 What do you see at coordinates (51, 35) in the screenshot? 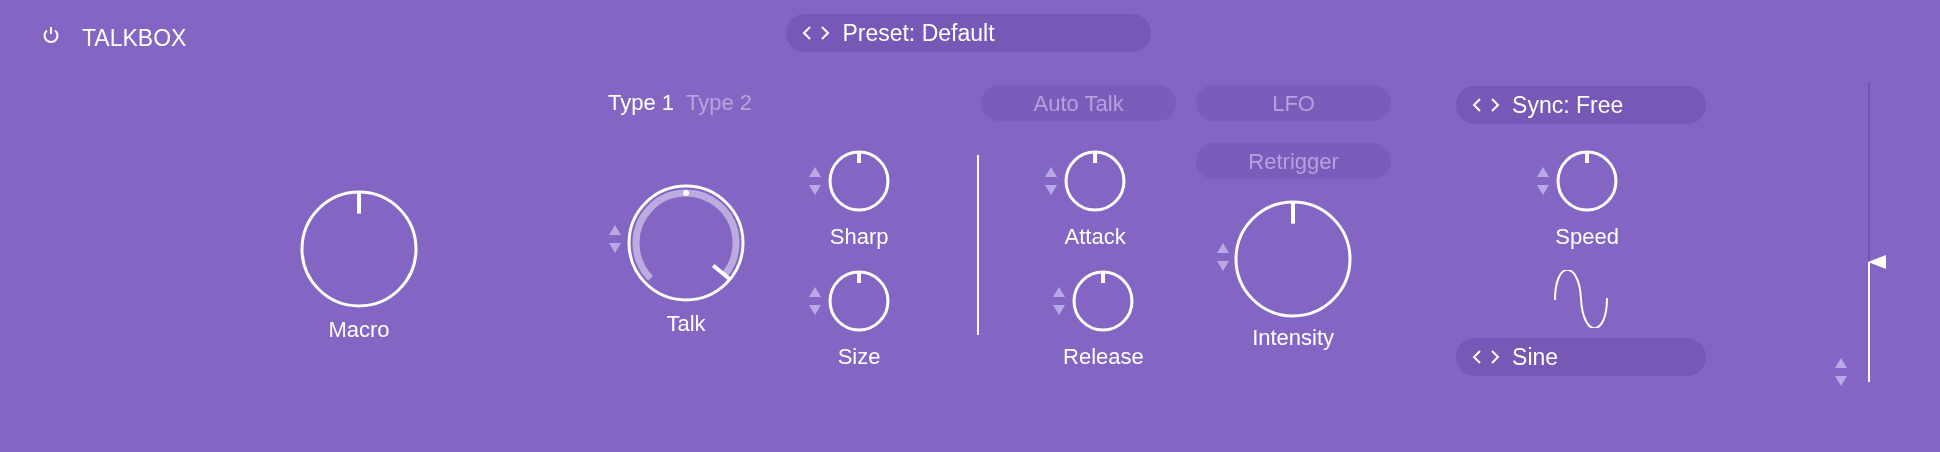
I see `power-icon` at bounding box center [51, 35].